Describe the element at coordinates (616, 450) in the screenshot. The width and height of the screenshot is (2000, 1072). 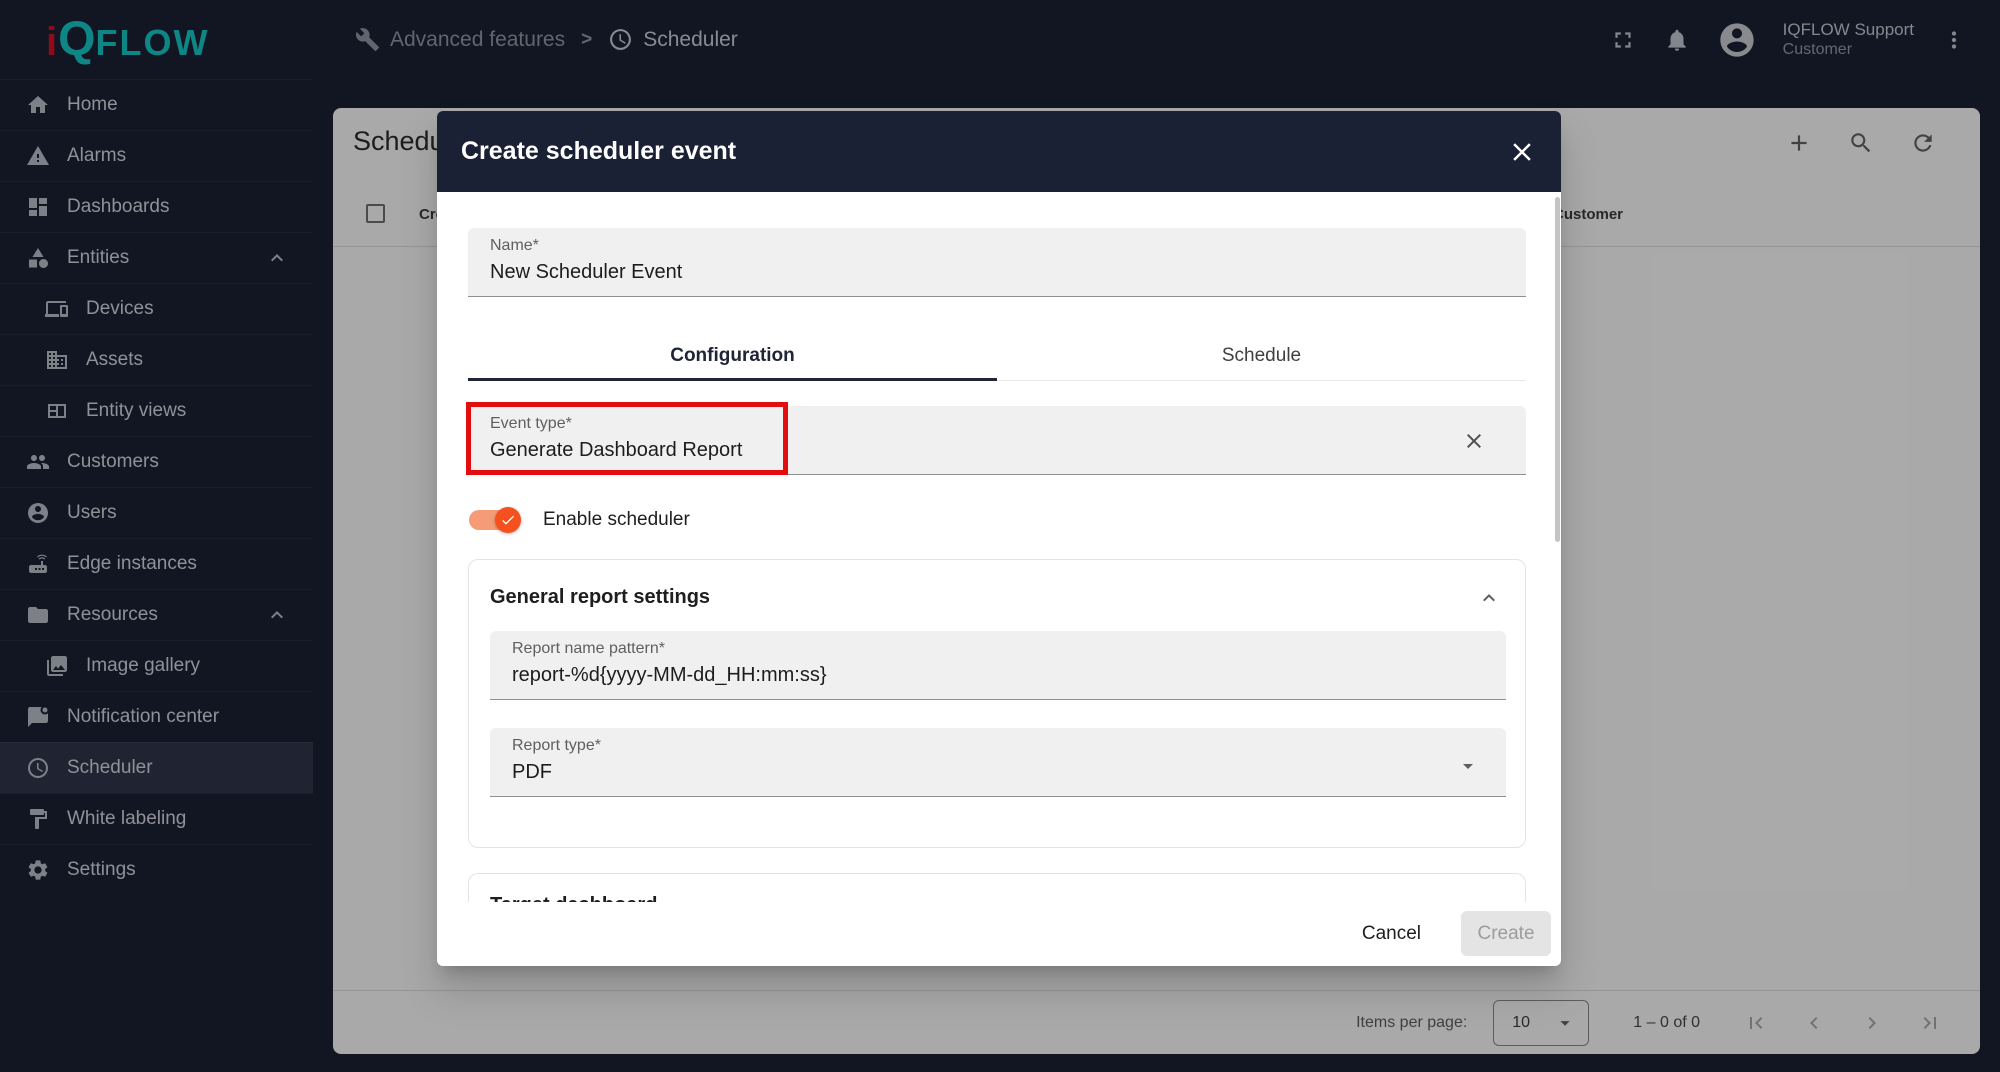
I see `event-type-value: Generate Dashboard Report` at that location.